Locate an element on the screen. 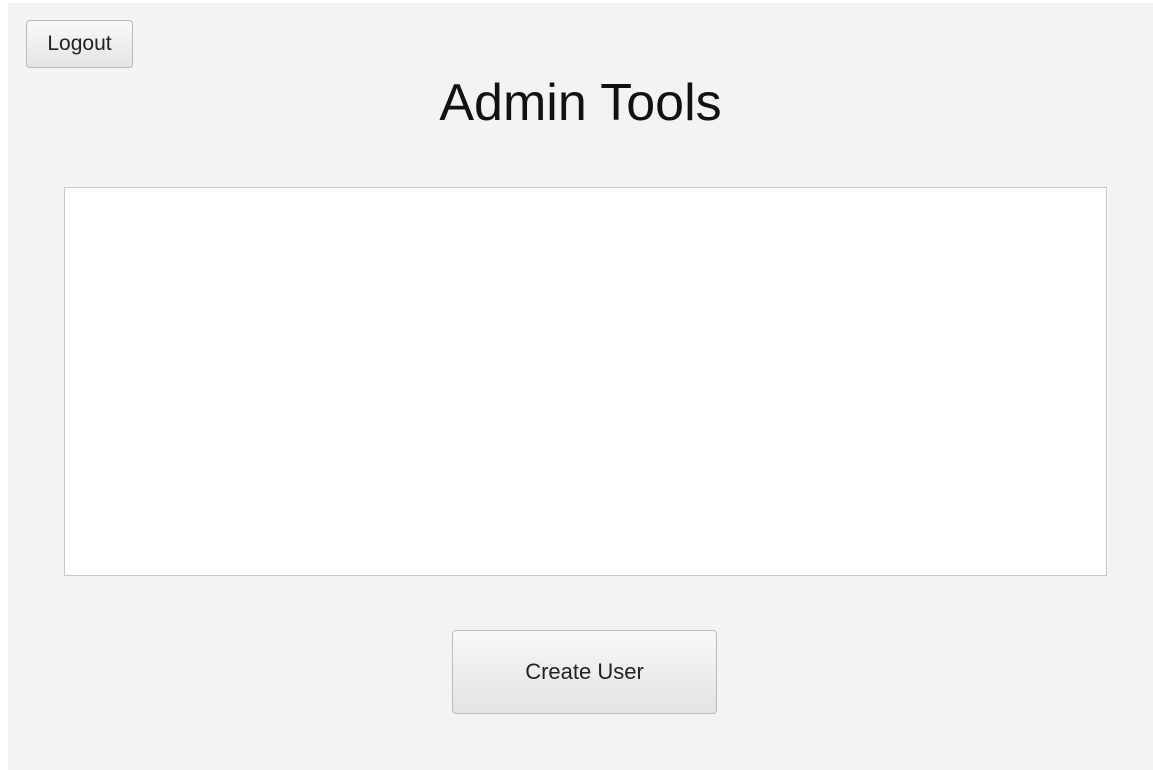  logout-button: Logout is located at coordinates (79, 44).